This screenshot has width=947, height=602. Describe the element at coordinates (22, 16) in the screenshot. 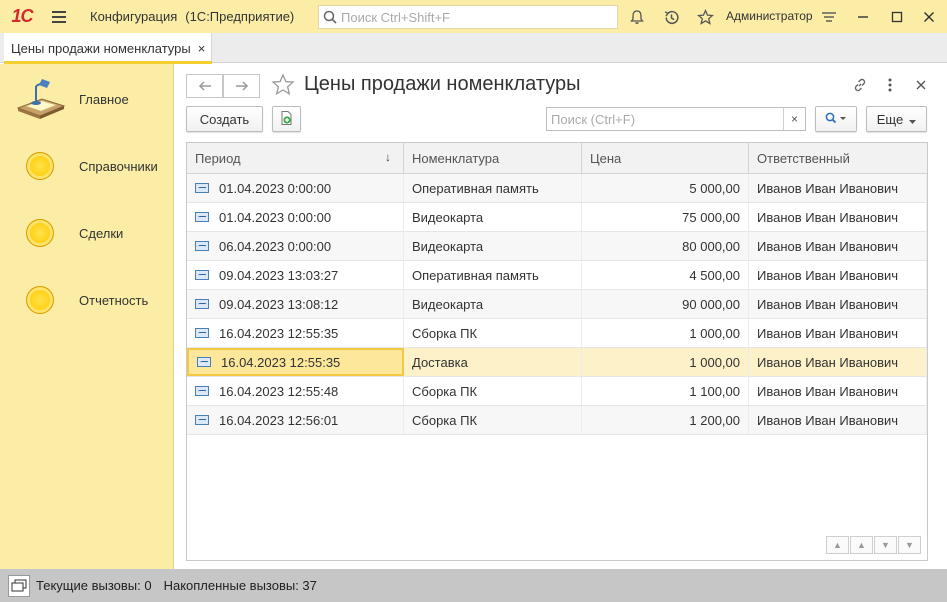

I see `1c-logo: 1С` at that location.